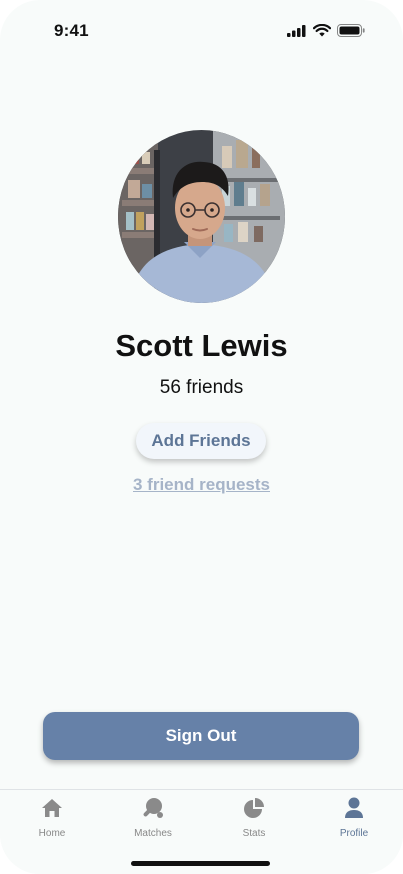  I want to click on tab-home: Home, so click(52, 818).